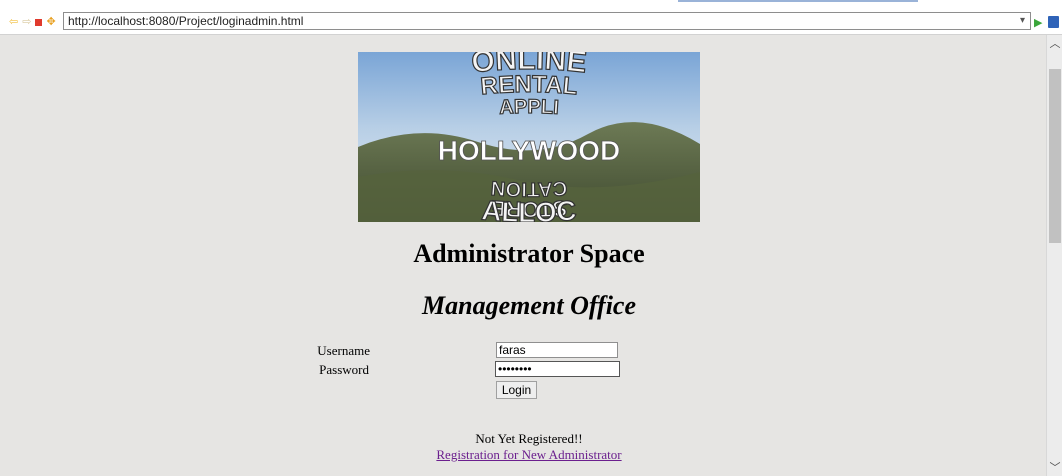  What do you see at coordinates (50, 22) in the screenshot?
I see `refresh-icon: ✥` at bounding box center [50, 22].